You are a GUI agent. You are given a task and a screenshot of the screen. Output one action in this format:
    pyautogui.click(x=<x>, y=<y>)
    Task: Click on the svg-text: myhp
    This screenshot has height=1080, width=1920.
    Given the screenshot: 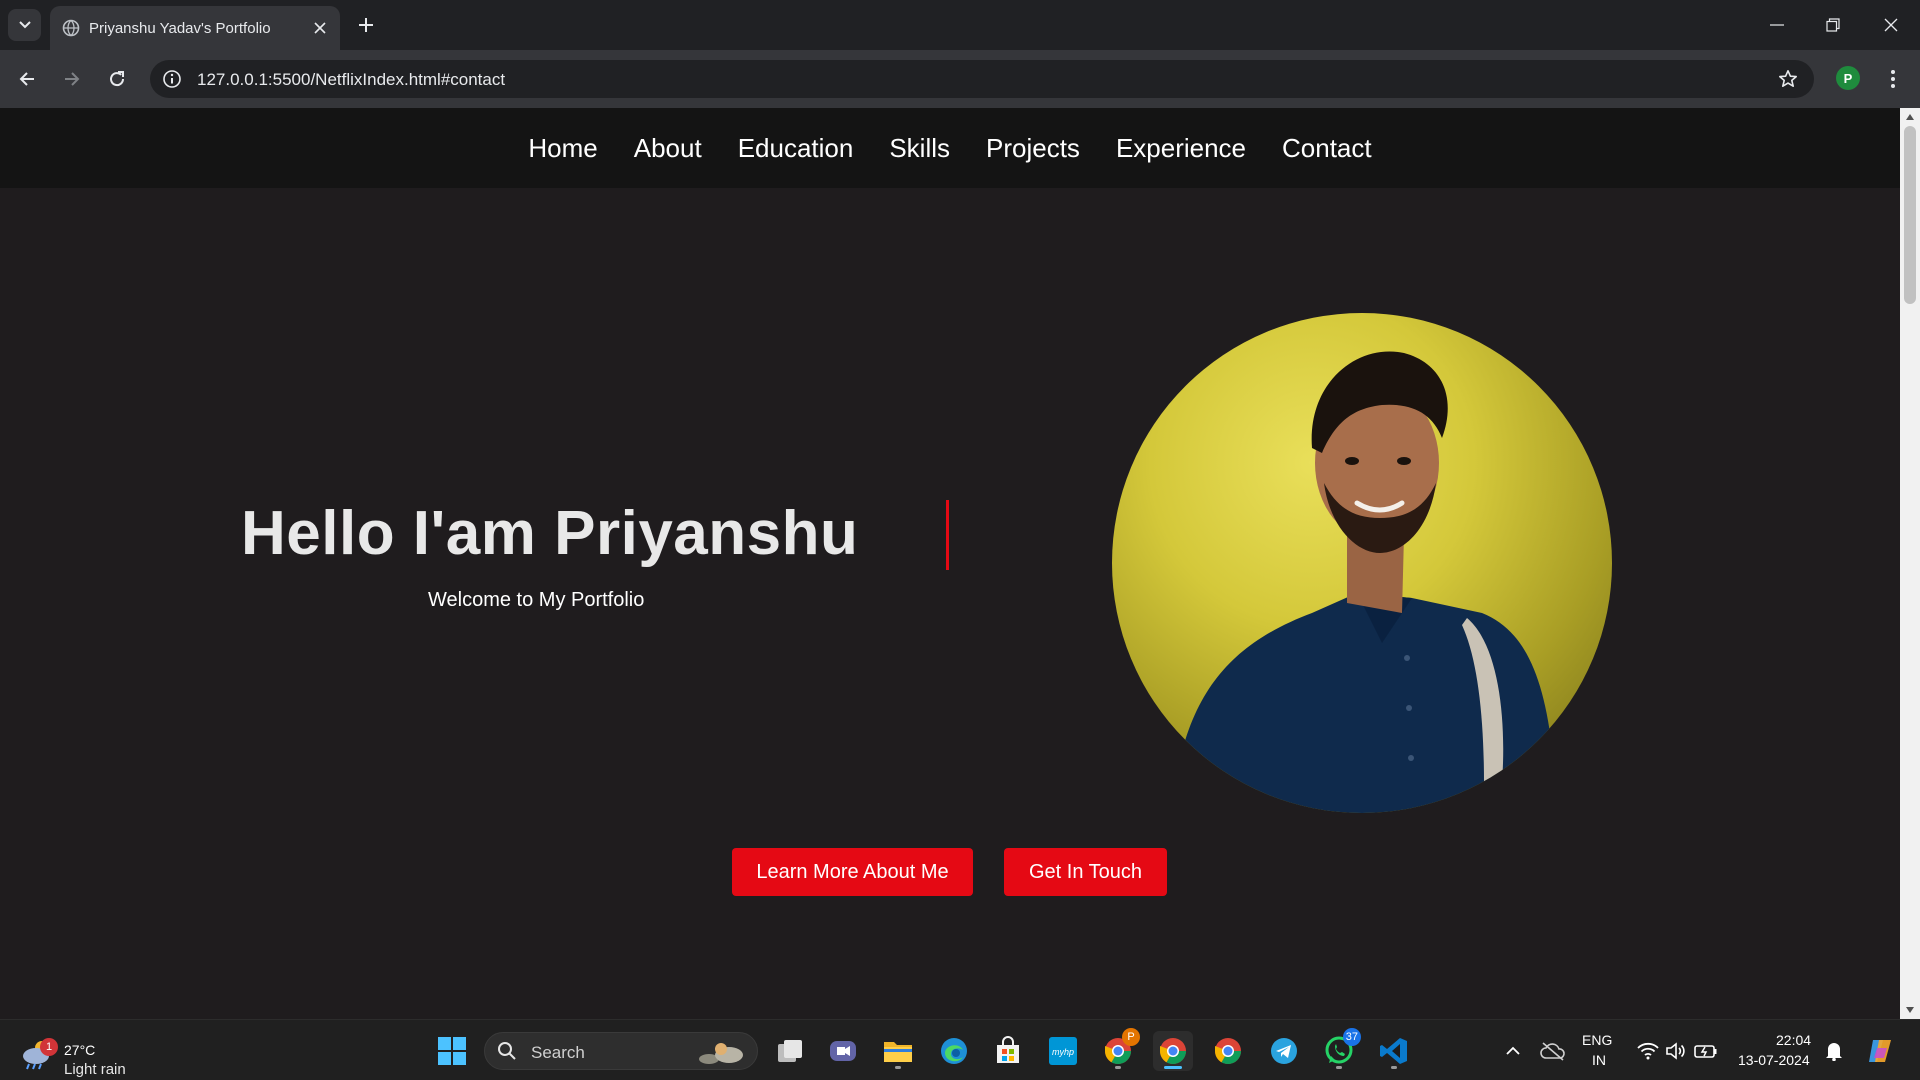 What is the action you would take?
    pyautogui.click(x=1063, y=1052)
    